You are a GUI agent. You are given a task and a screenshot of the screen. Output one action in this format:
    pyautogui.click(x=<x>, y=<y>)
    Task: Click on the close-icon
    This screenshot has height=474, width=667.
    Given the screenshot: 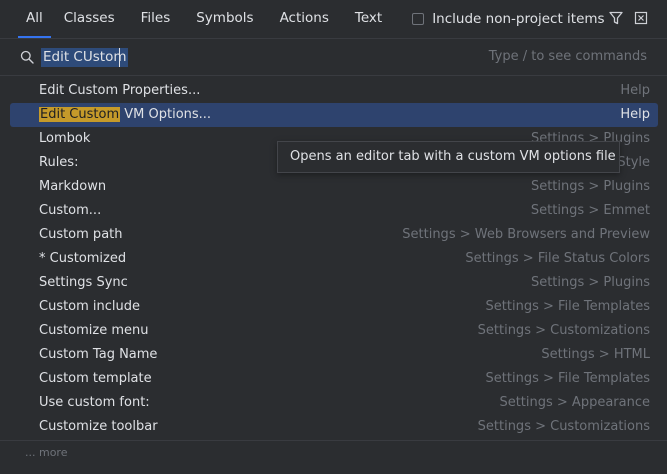 What is the action you would take?
    pyautogui.click(x=641, y=18)
    